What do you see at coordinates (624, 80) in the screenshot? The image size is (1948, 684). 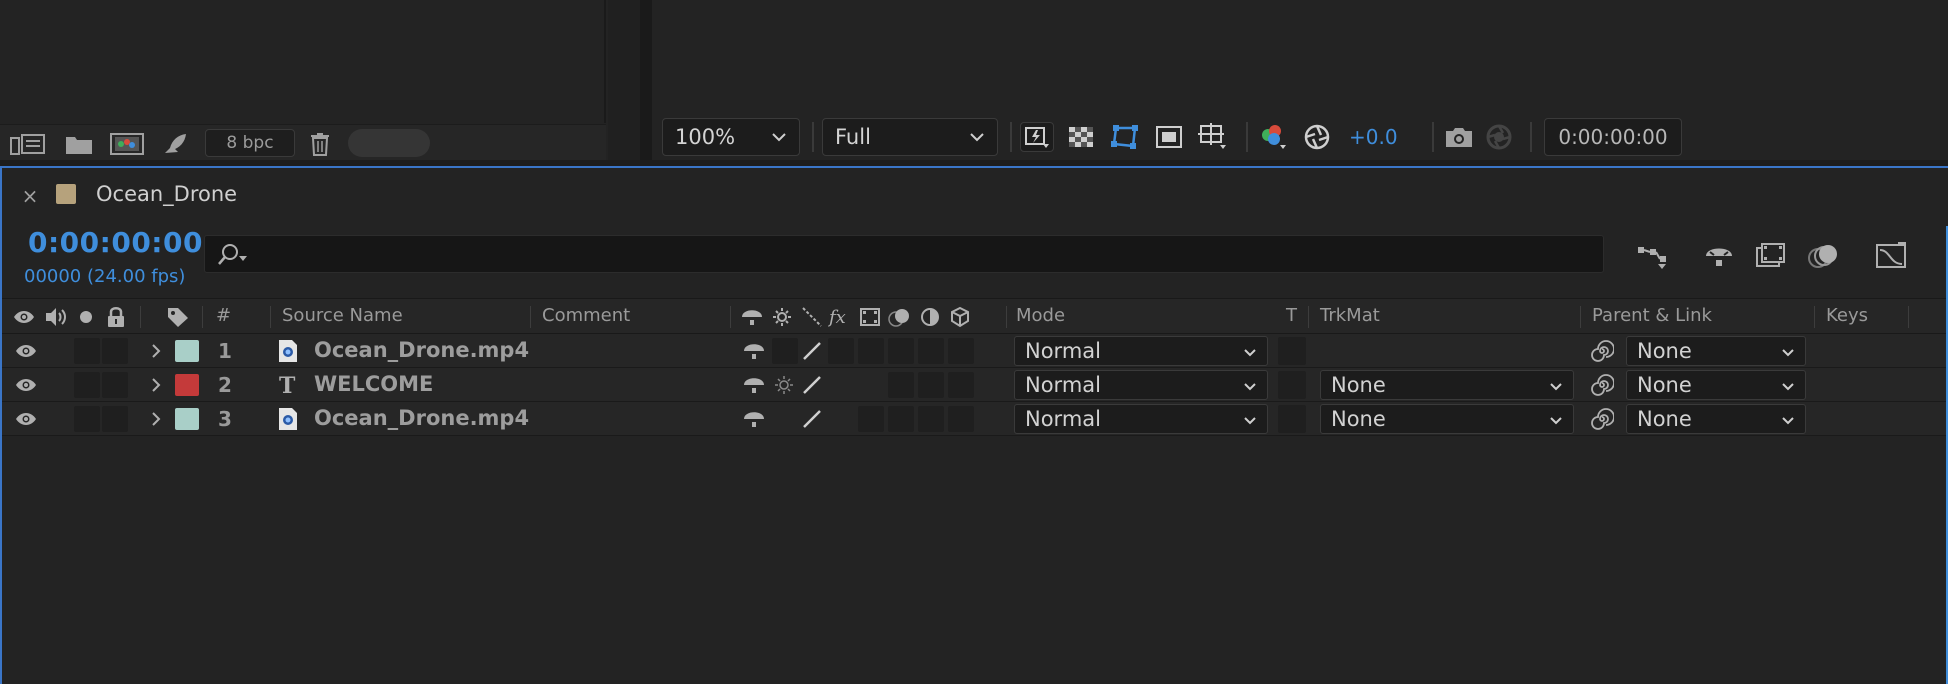 I see `project-scrollbar` at bounding box center [624, 80].